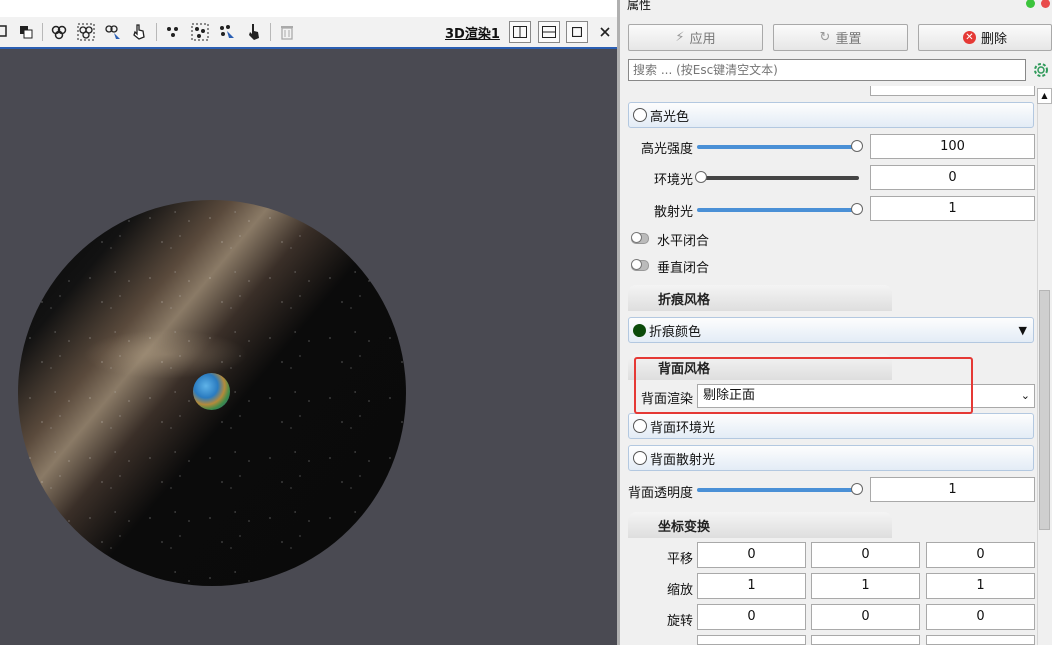 This screenshot has width=1052, height=645. What do you see at coordinates (969, 37) in the screenshot?
I see `delete-icon: ✕` at bounding box center [969, 37].